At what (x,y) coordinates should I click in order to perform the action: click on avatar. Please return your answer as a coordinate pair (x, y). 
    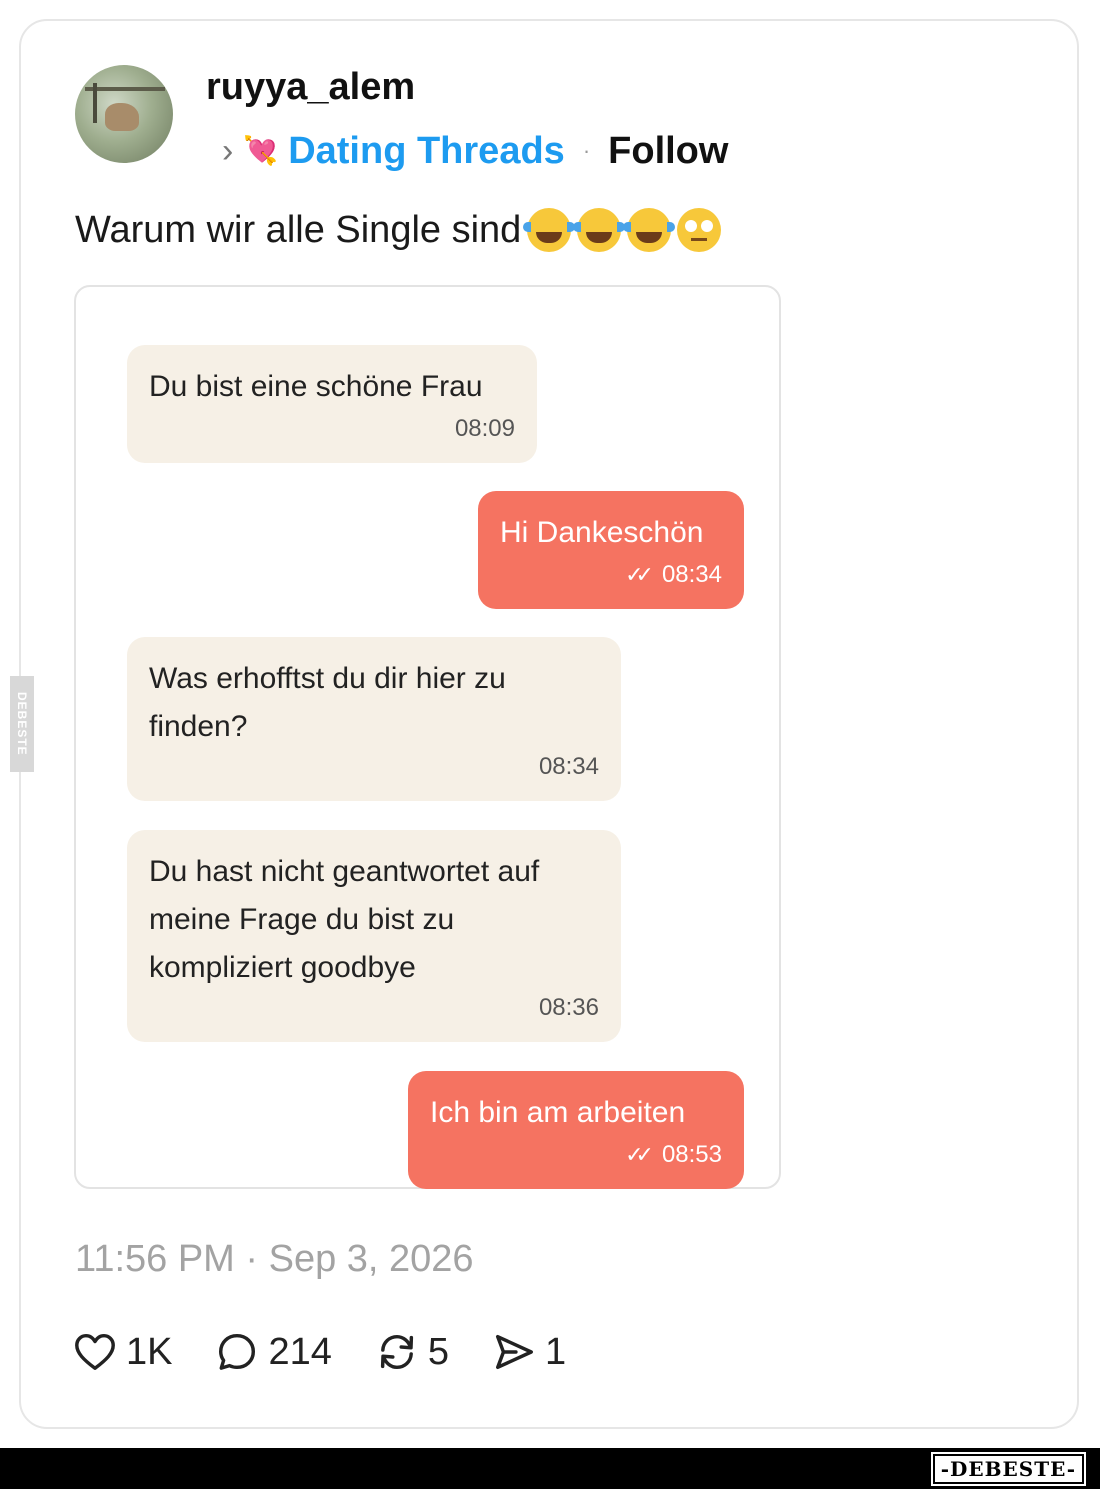
    Looking at the image, I should click on (124, 114).